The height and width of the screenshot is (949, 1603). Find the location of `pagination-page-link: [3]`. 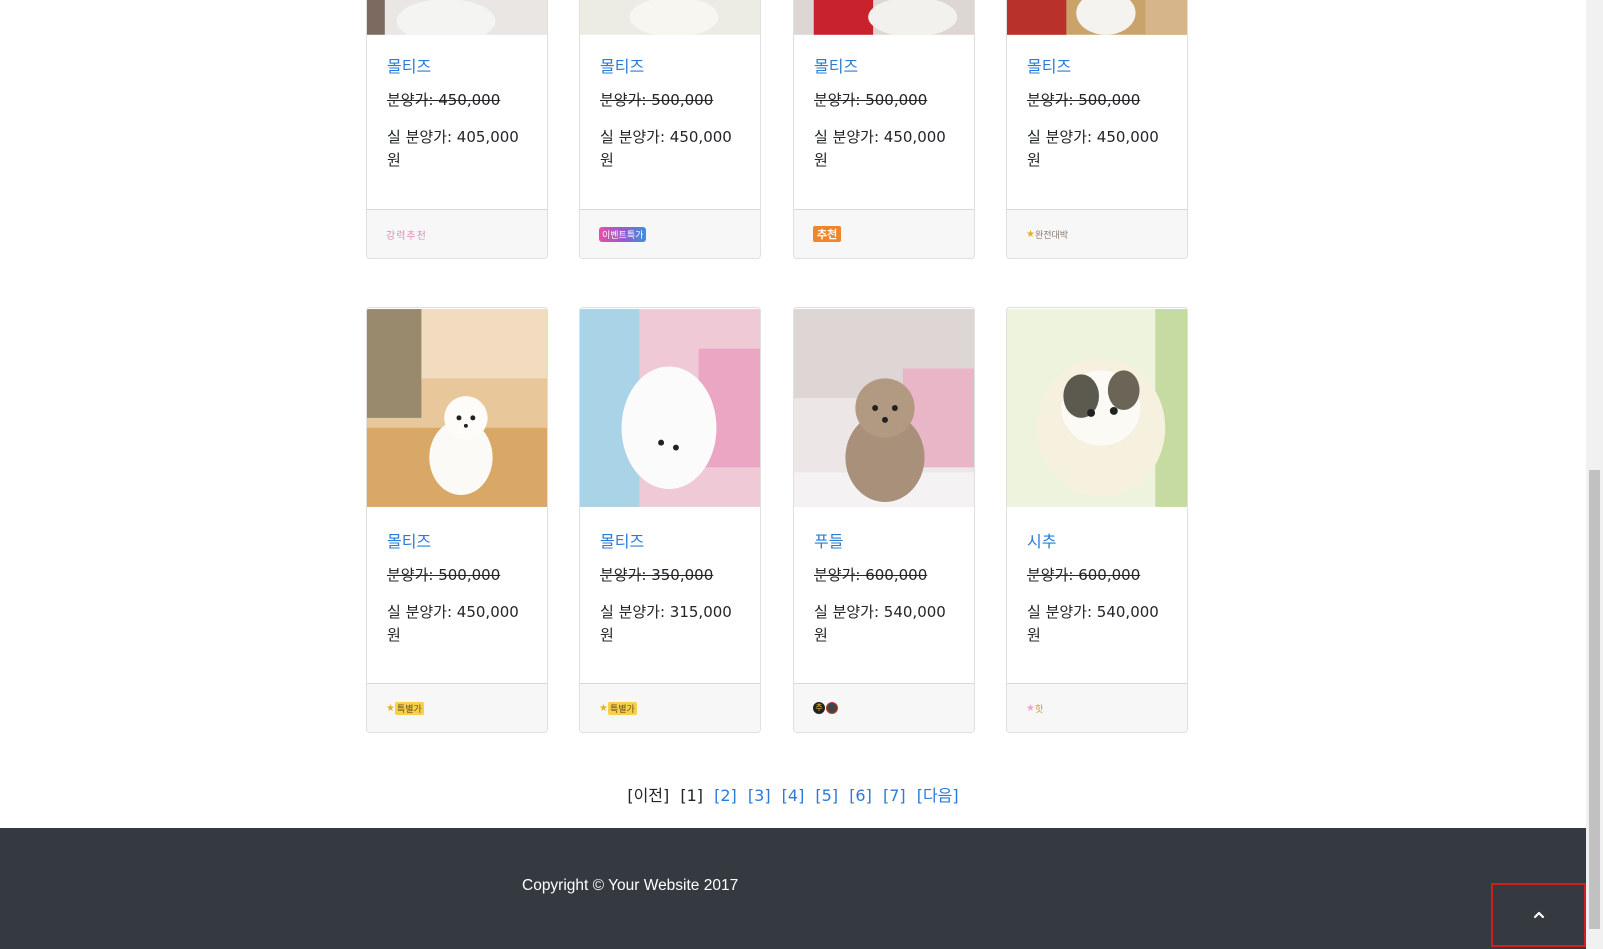

pagination-page-link: [3] is located at coordinates (759, 795).